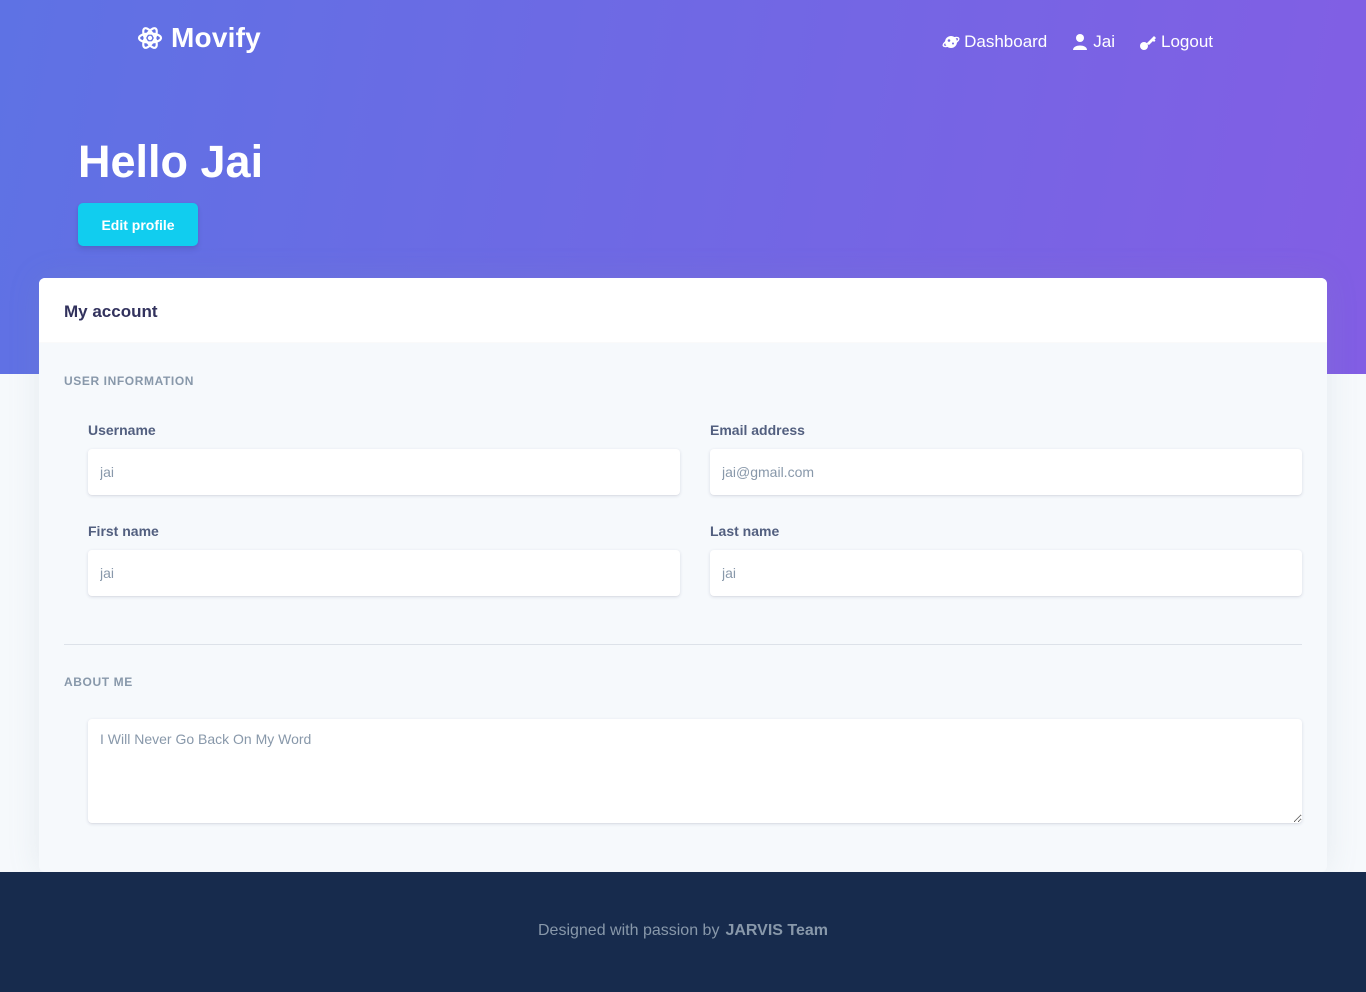 Image resolution: width=1366 pixels, height=992 pixels. Describe the element at coordinates (171, 161) in the screenshot. I see `page-title: Hello Jai` at that location.